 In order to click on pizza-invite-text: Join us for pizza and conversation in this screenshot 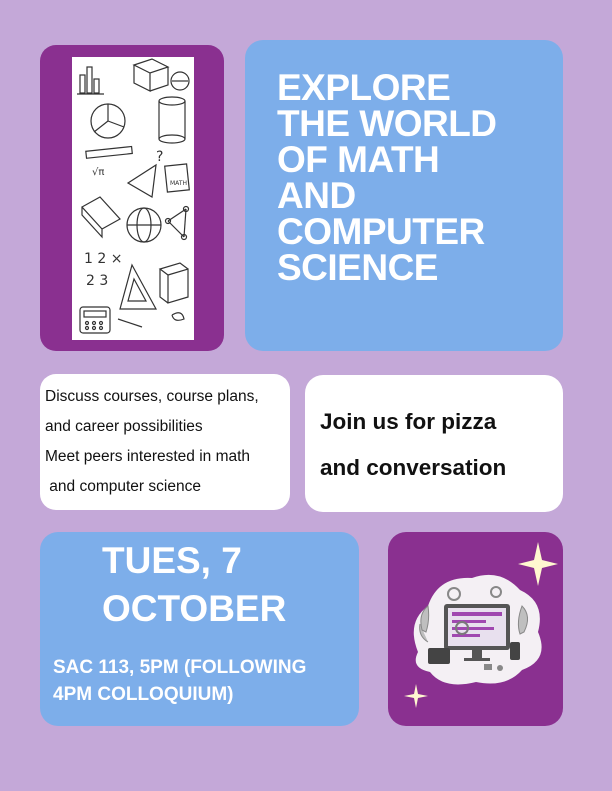, I will do `click(413, 444)`.